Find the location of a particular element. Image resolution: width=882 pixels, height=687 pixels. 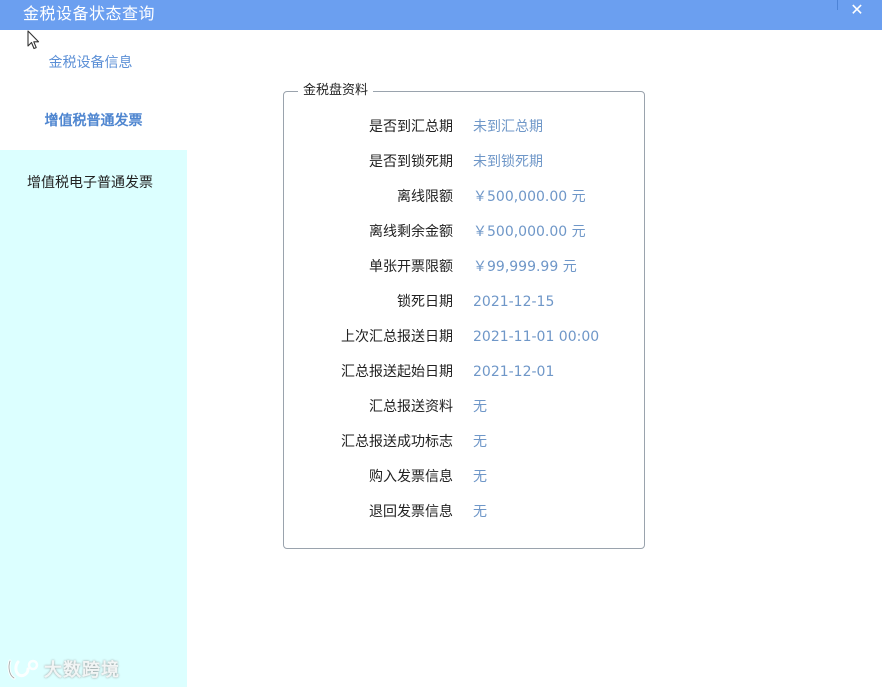

info-row: 汇总报送起始日期 2021-12-01 is located at coordinates (465, 372).